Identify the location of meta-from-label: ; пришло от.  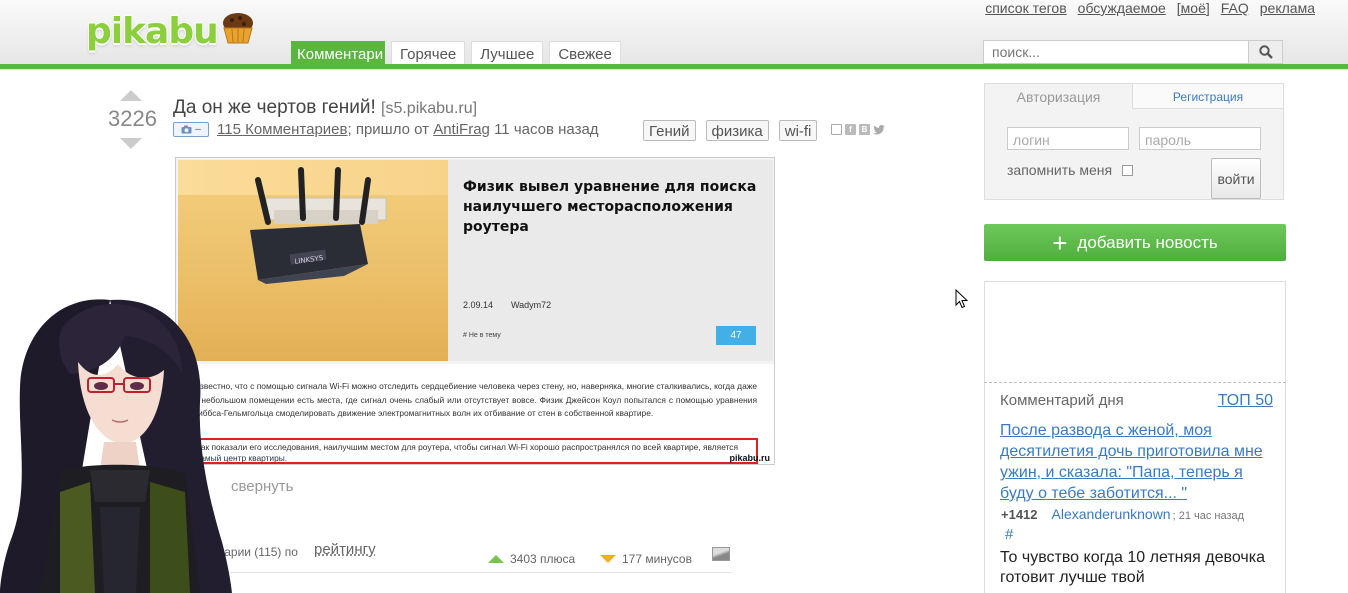
(388, 129).